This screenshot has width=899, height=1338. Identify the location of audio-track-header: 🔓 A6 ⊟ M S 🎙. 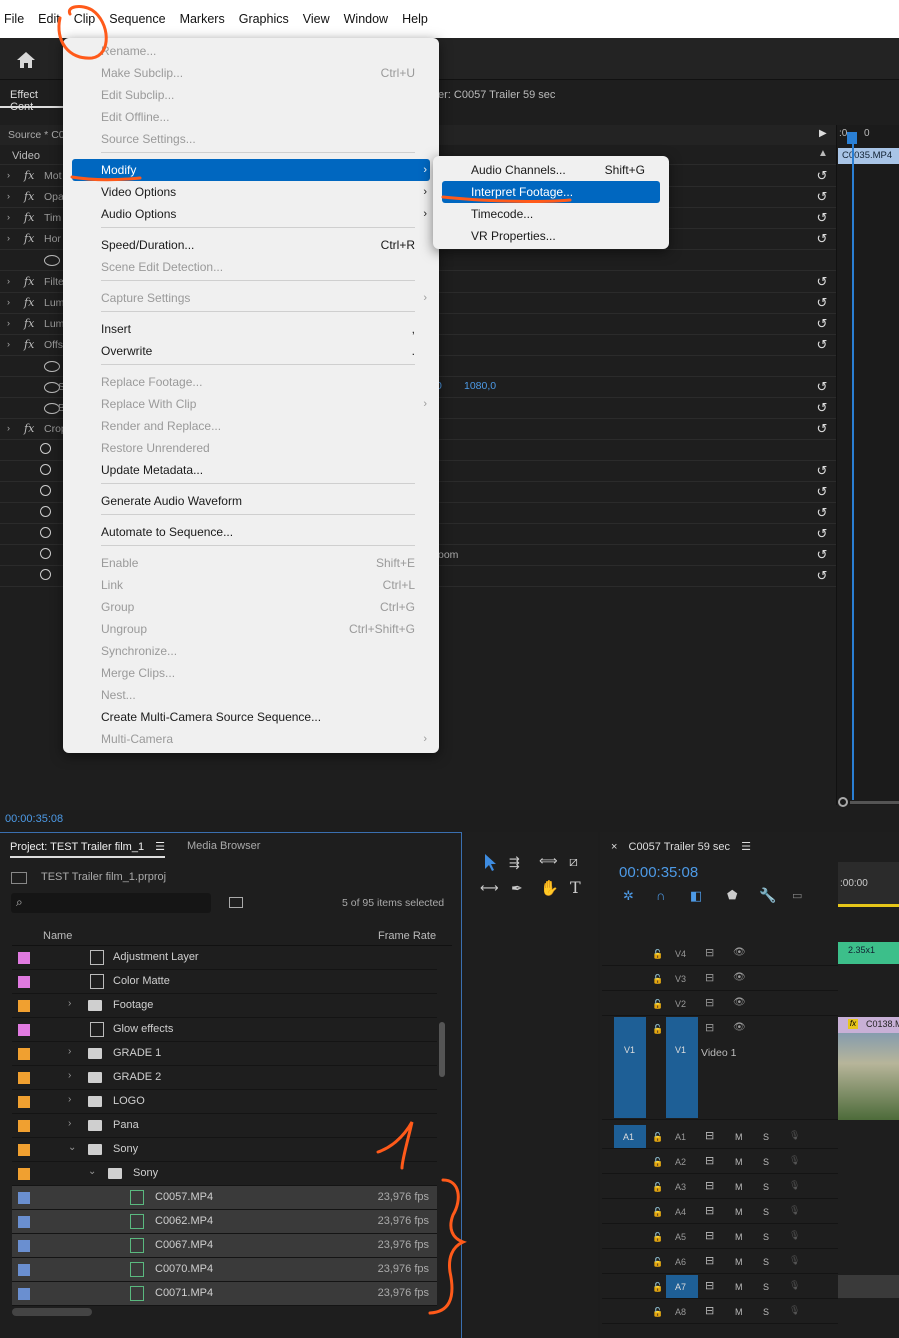
(720, 1262).